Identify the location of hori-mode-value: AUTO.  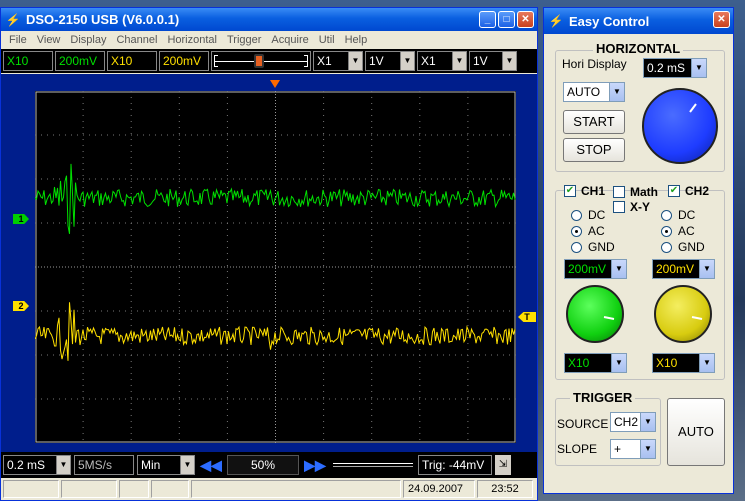
(584, 92).